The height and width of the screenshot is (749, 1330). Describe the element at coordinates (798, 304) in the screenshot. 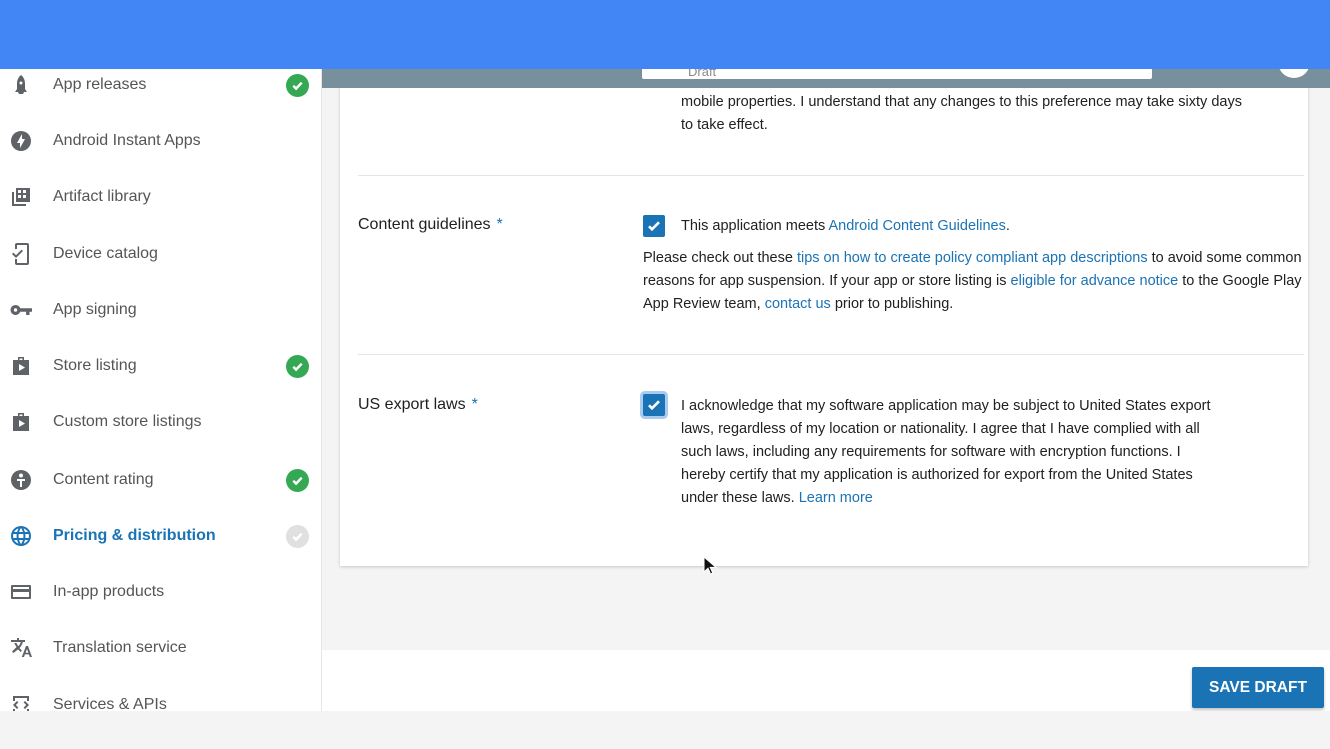

I see `contact-us-link: contact us` at that location.